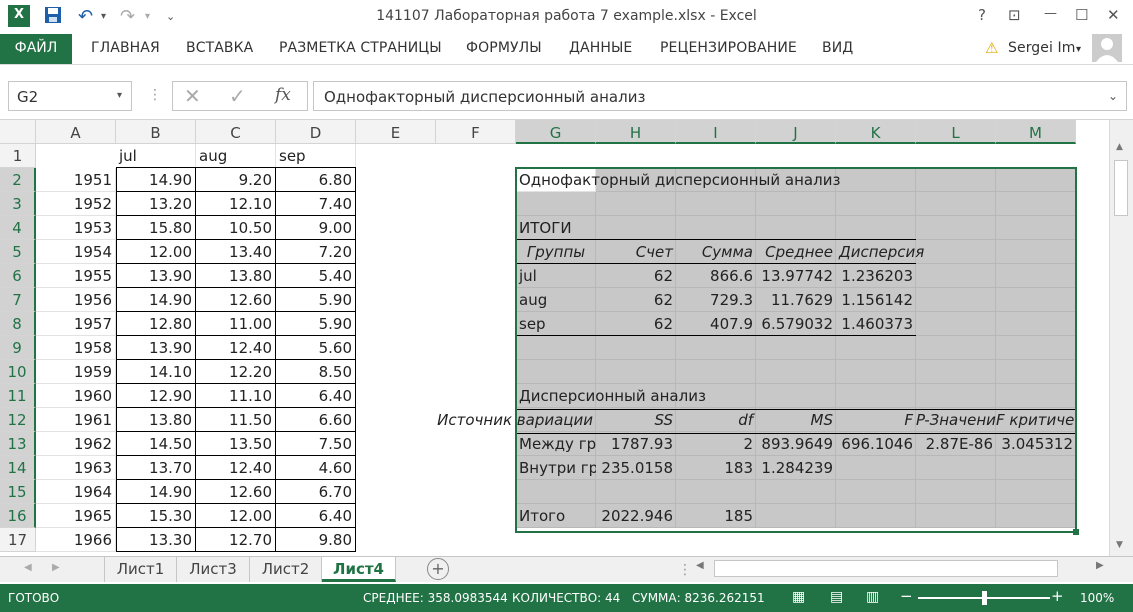 The height and width of the screenshot is (612, 1133). What do you see at coordinates (76, 468) in the screenshot?
I see `year-cell: 1963` at bounding box center [76, 468].